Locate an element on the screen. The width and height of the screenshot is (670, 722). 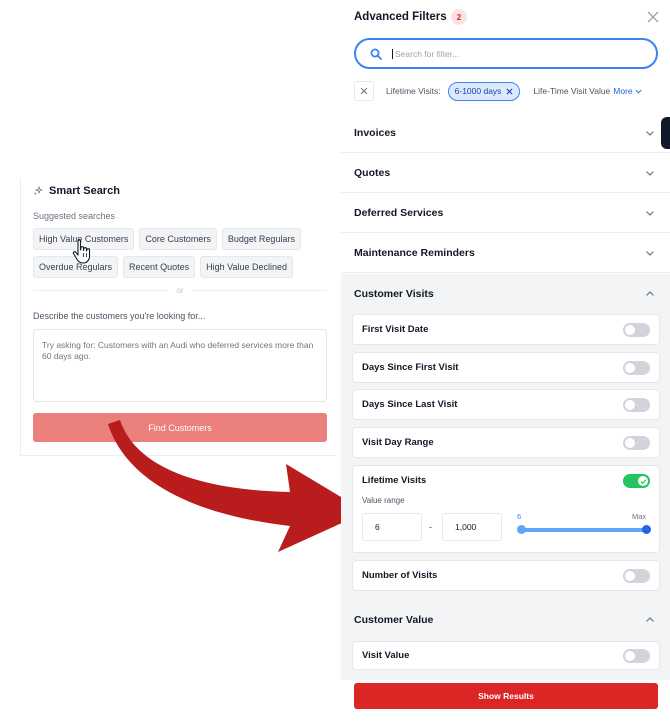
days-since-first-visit-toggle is located at coordinates (636, 368).